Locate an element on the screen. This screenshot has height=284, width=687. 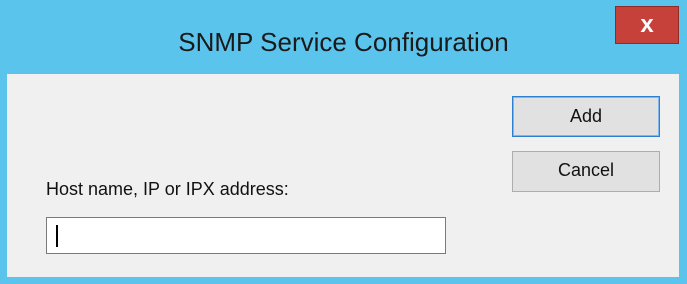
add-button: Add is located at coordinates (586, 116).